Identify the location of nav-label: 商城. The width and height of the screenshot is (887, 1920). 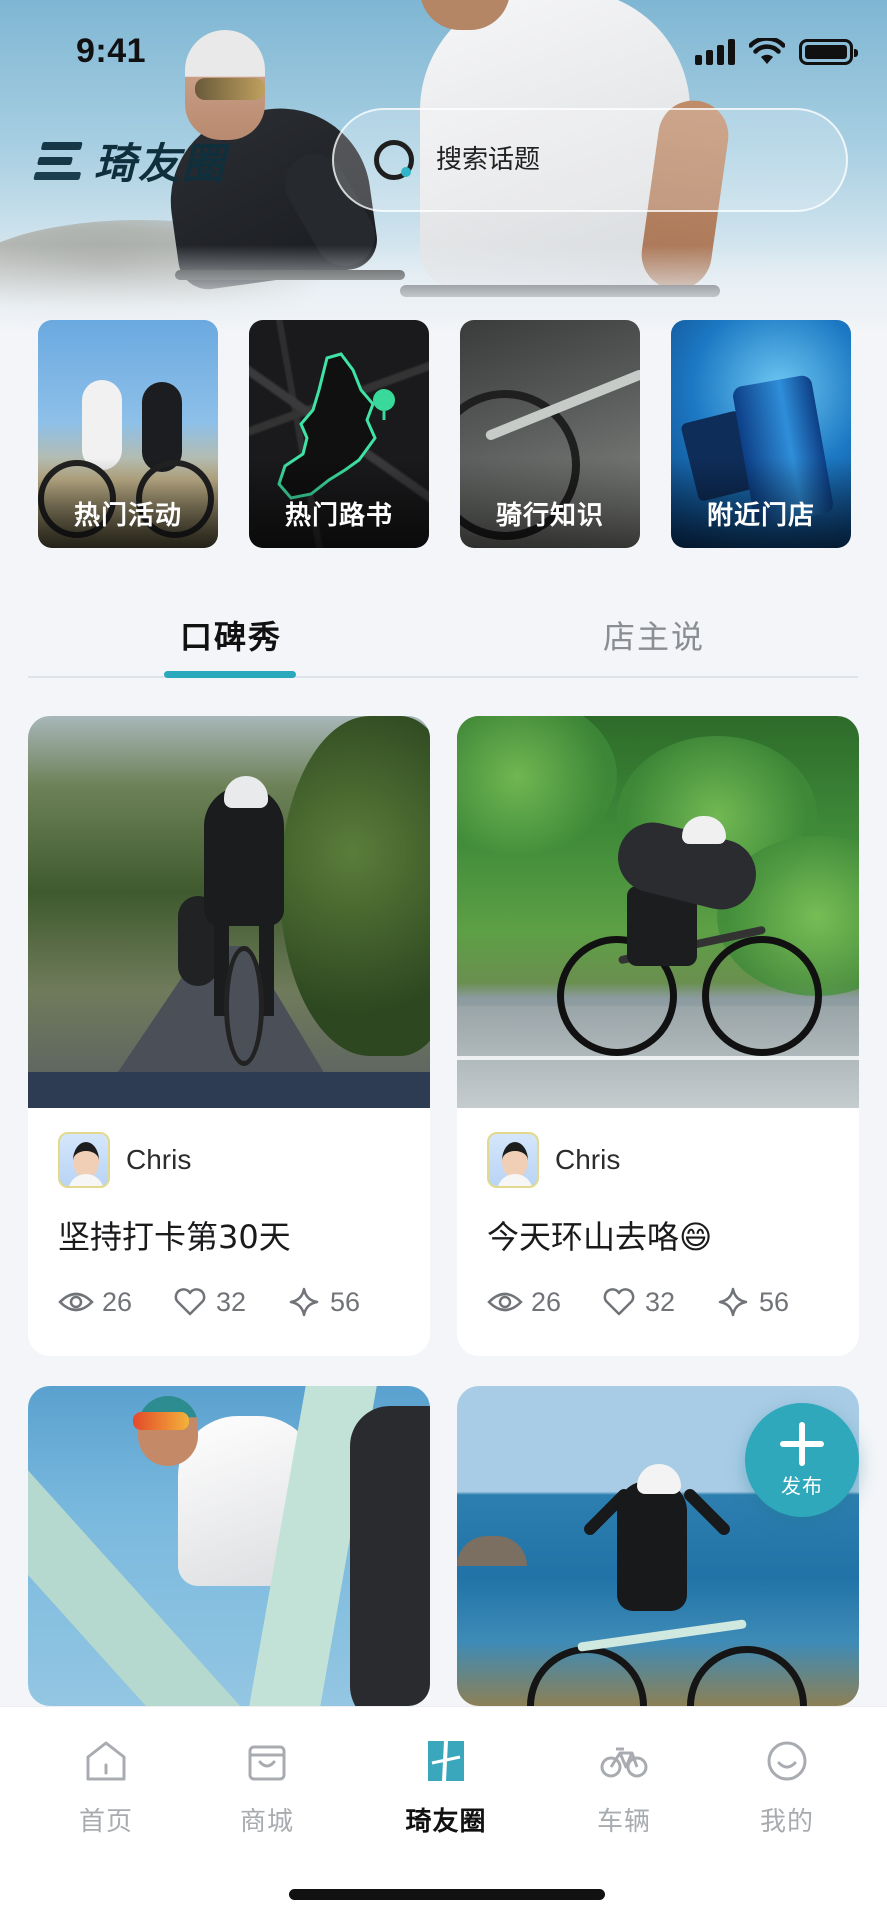
(266, 1822).